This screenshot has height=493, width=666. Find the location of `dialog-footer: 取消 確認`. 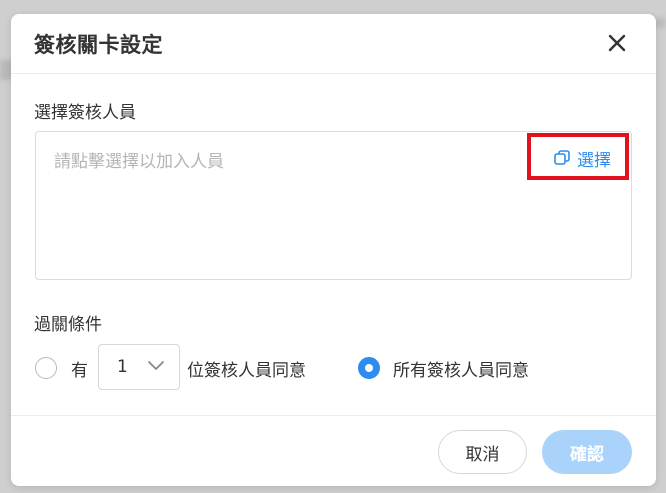

dialog-footer: 取消 確認 is located at coordinates (333, 450).